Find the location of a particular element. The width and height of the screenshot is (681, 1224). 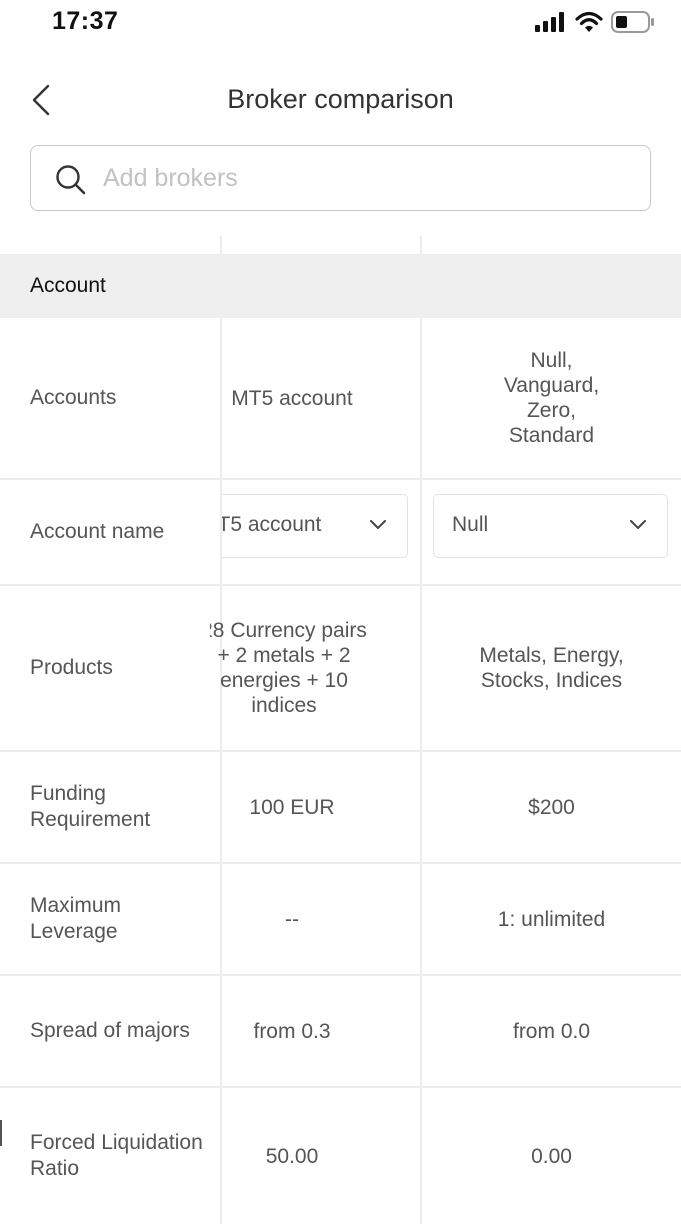

row-label: Accounts is located at coordinates (73, 397).